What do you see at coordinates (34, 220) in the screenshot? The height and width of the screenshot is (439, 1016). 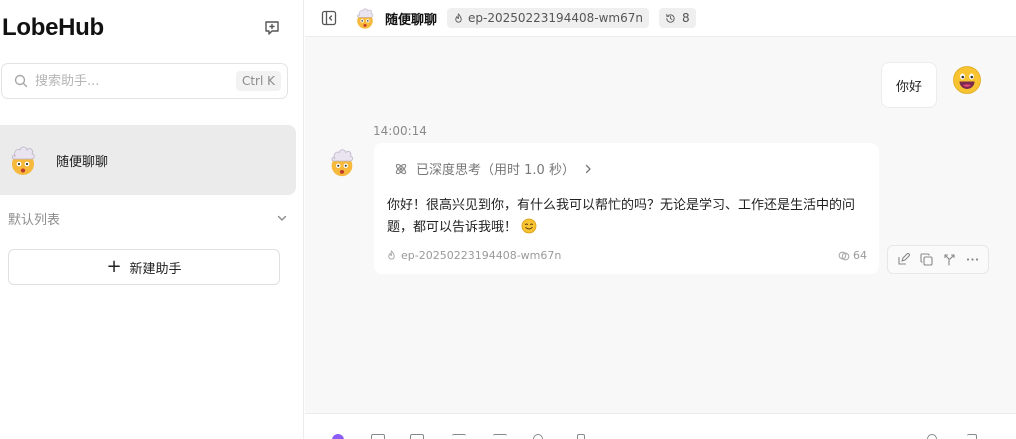 I see `group-label: 默认列表` at bounding box center [34, 220].